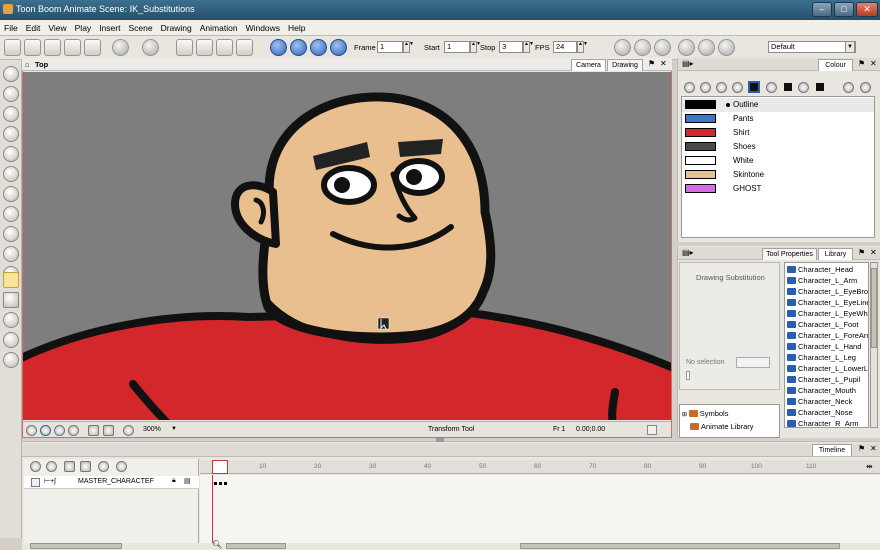  I want to click on list-item: Character_Mouth, so click(821, 391).